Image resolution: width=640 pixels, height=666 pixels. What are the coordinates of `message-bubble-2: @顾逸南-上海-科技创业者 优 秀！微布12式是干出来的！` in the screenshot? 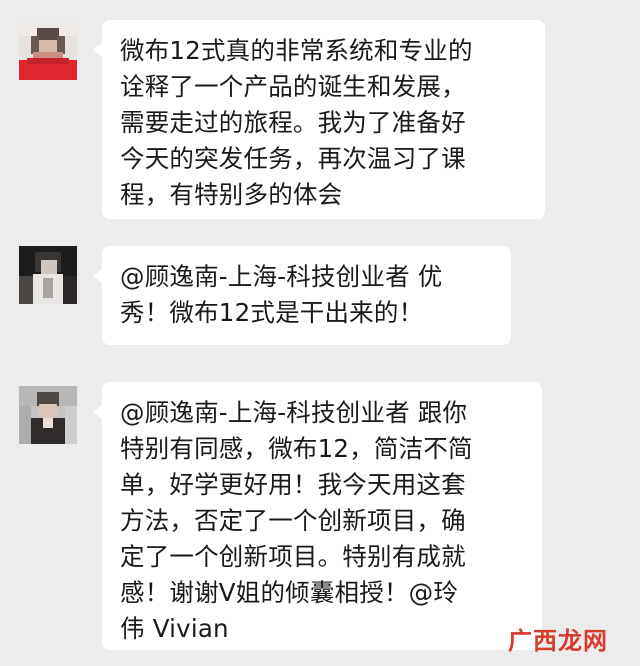 It's located at (302, 295).